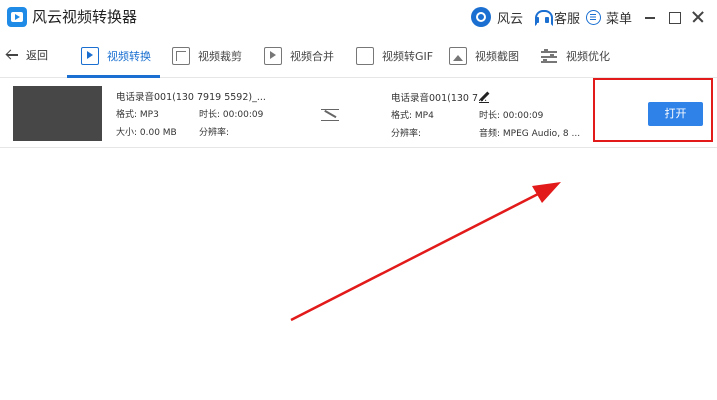 Image resolution: width=717 pixels, height=400 pixels. I want to click on tab-video-merge: 视频合并, so click(299, 56).